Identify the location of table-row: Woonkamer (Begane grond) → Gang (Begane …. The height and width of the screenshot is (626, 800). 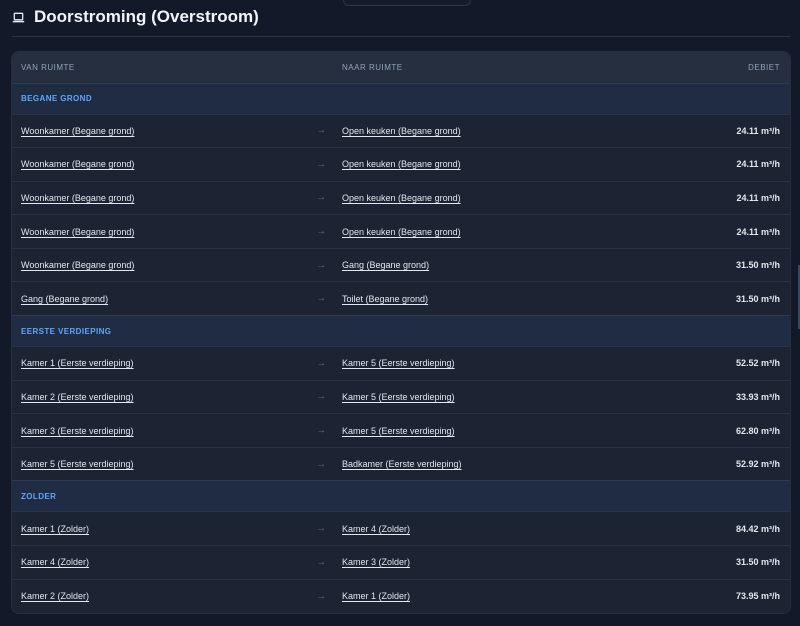
(401, 264).